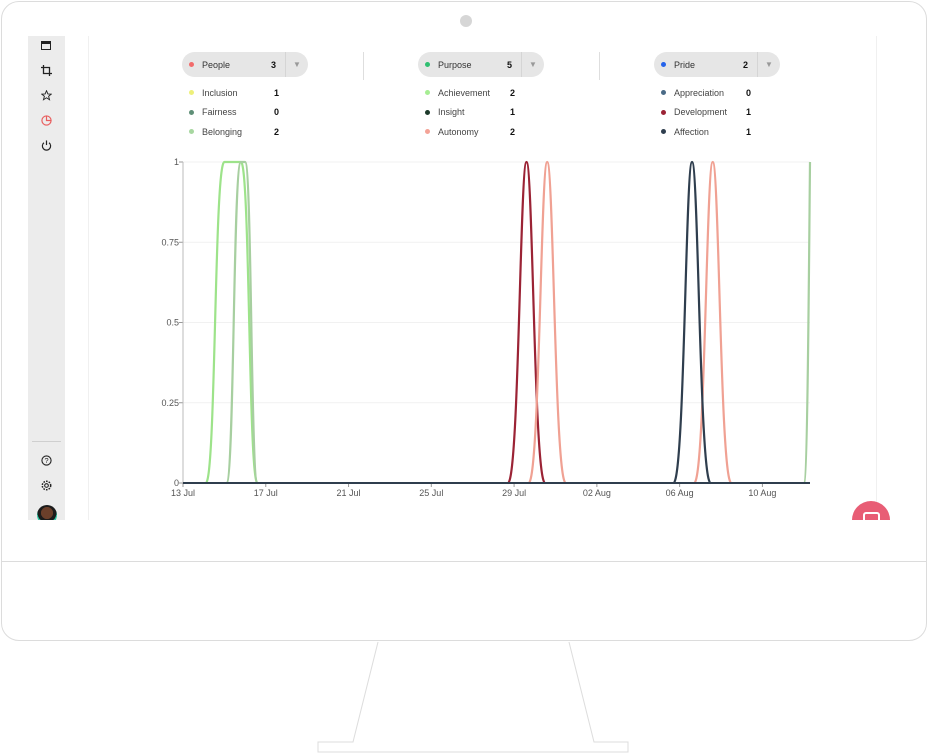  Describe the element at coordinates (464, 561) in the screenshot. I see `monitor-chin-divider` at that location.